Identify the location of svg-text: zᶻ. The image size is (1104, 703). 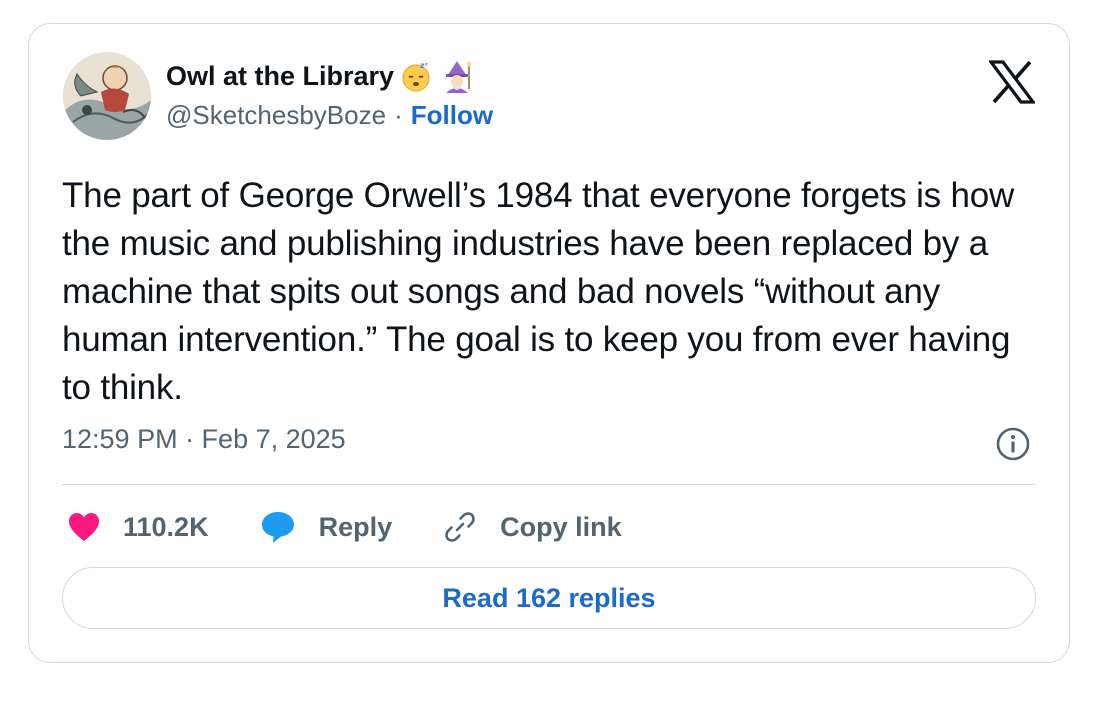
(424, 65).